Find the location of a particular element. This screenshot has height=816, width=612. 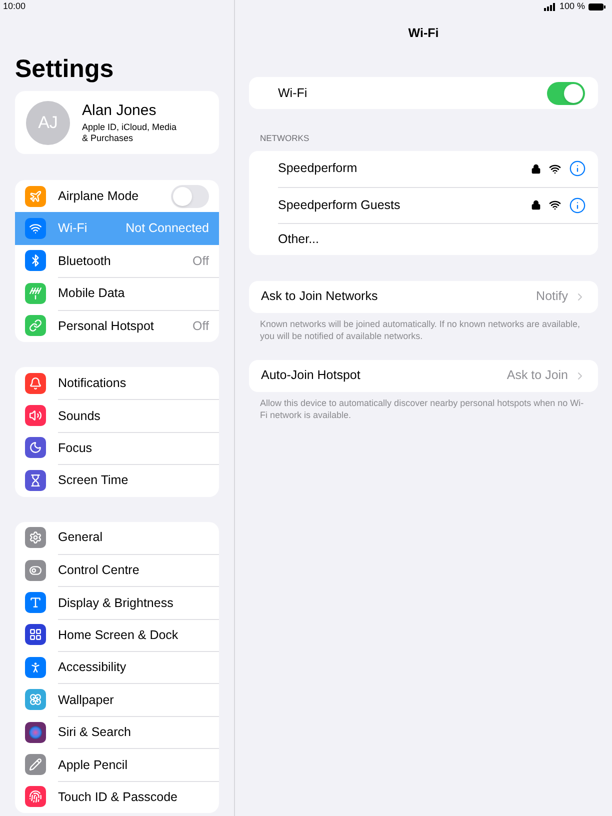

option-label: Ask to Join Networks is located at coordinates (320, 297).